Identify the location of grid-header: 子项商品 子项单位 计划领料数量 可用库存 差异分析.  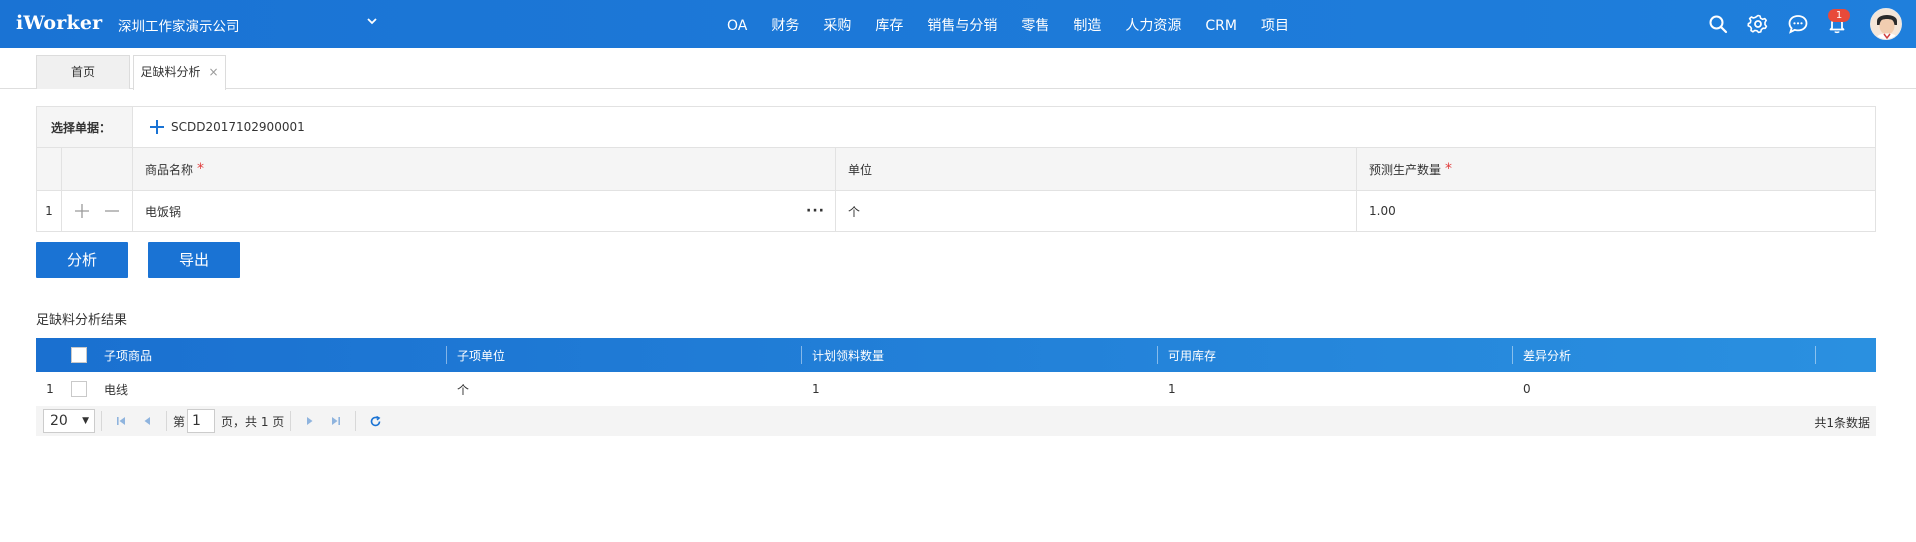
(956, 355).